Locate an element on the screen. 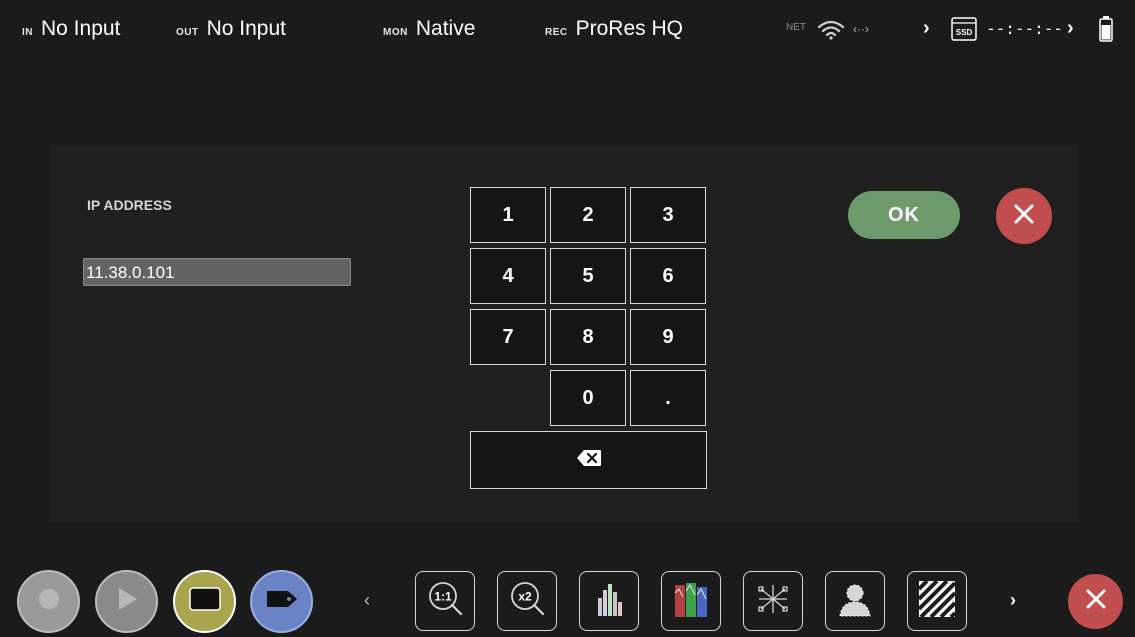  zoom-x2-icon: x2 is located at coordinates (527, 601).